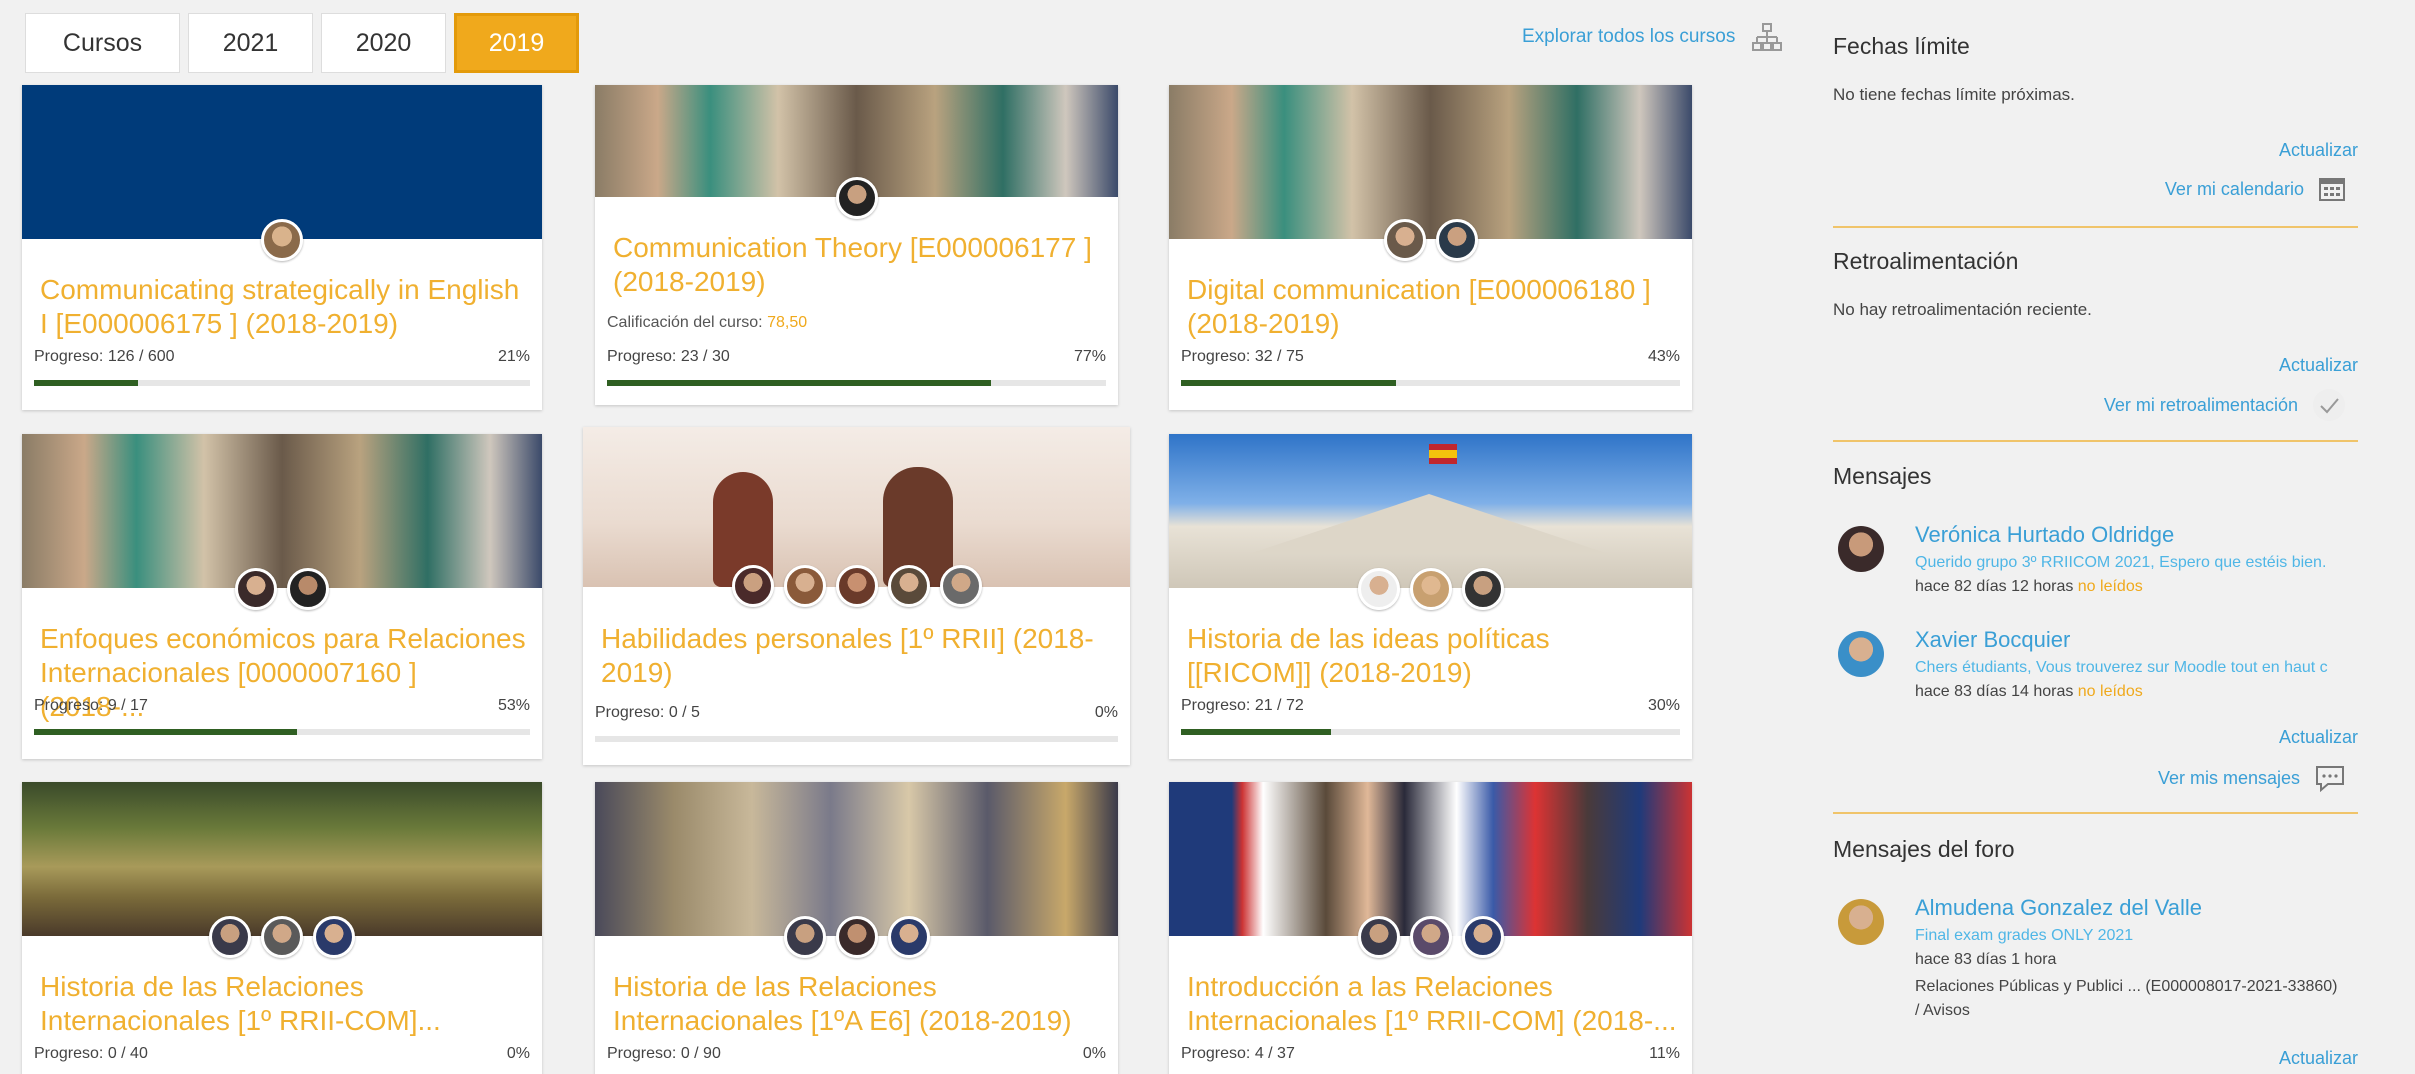 The width and height of the screenshot is (2415, 1074). I want to click on tab-2020: 2020, so click(383, 43).